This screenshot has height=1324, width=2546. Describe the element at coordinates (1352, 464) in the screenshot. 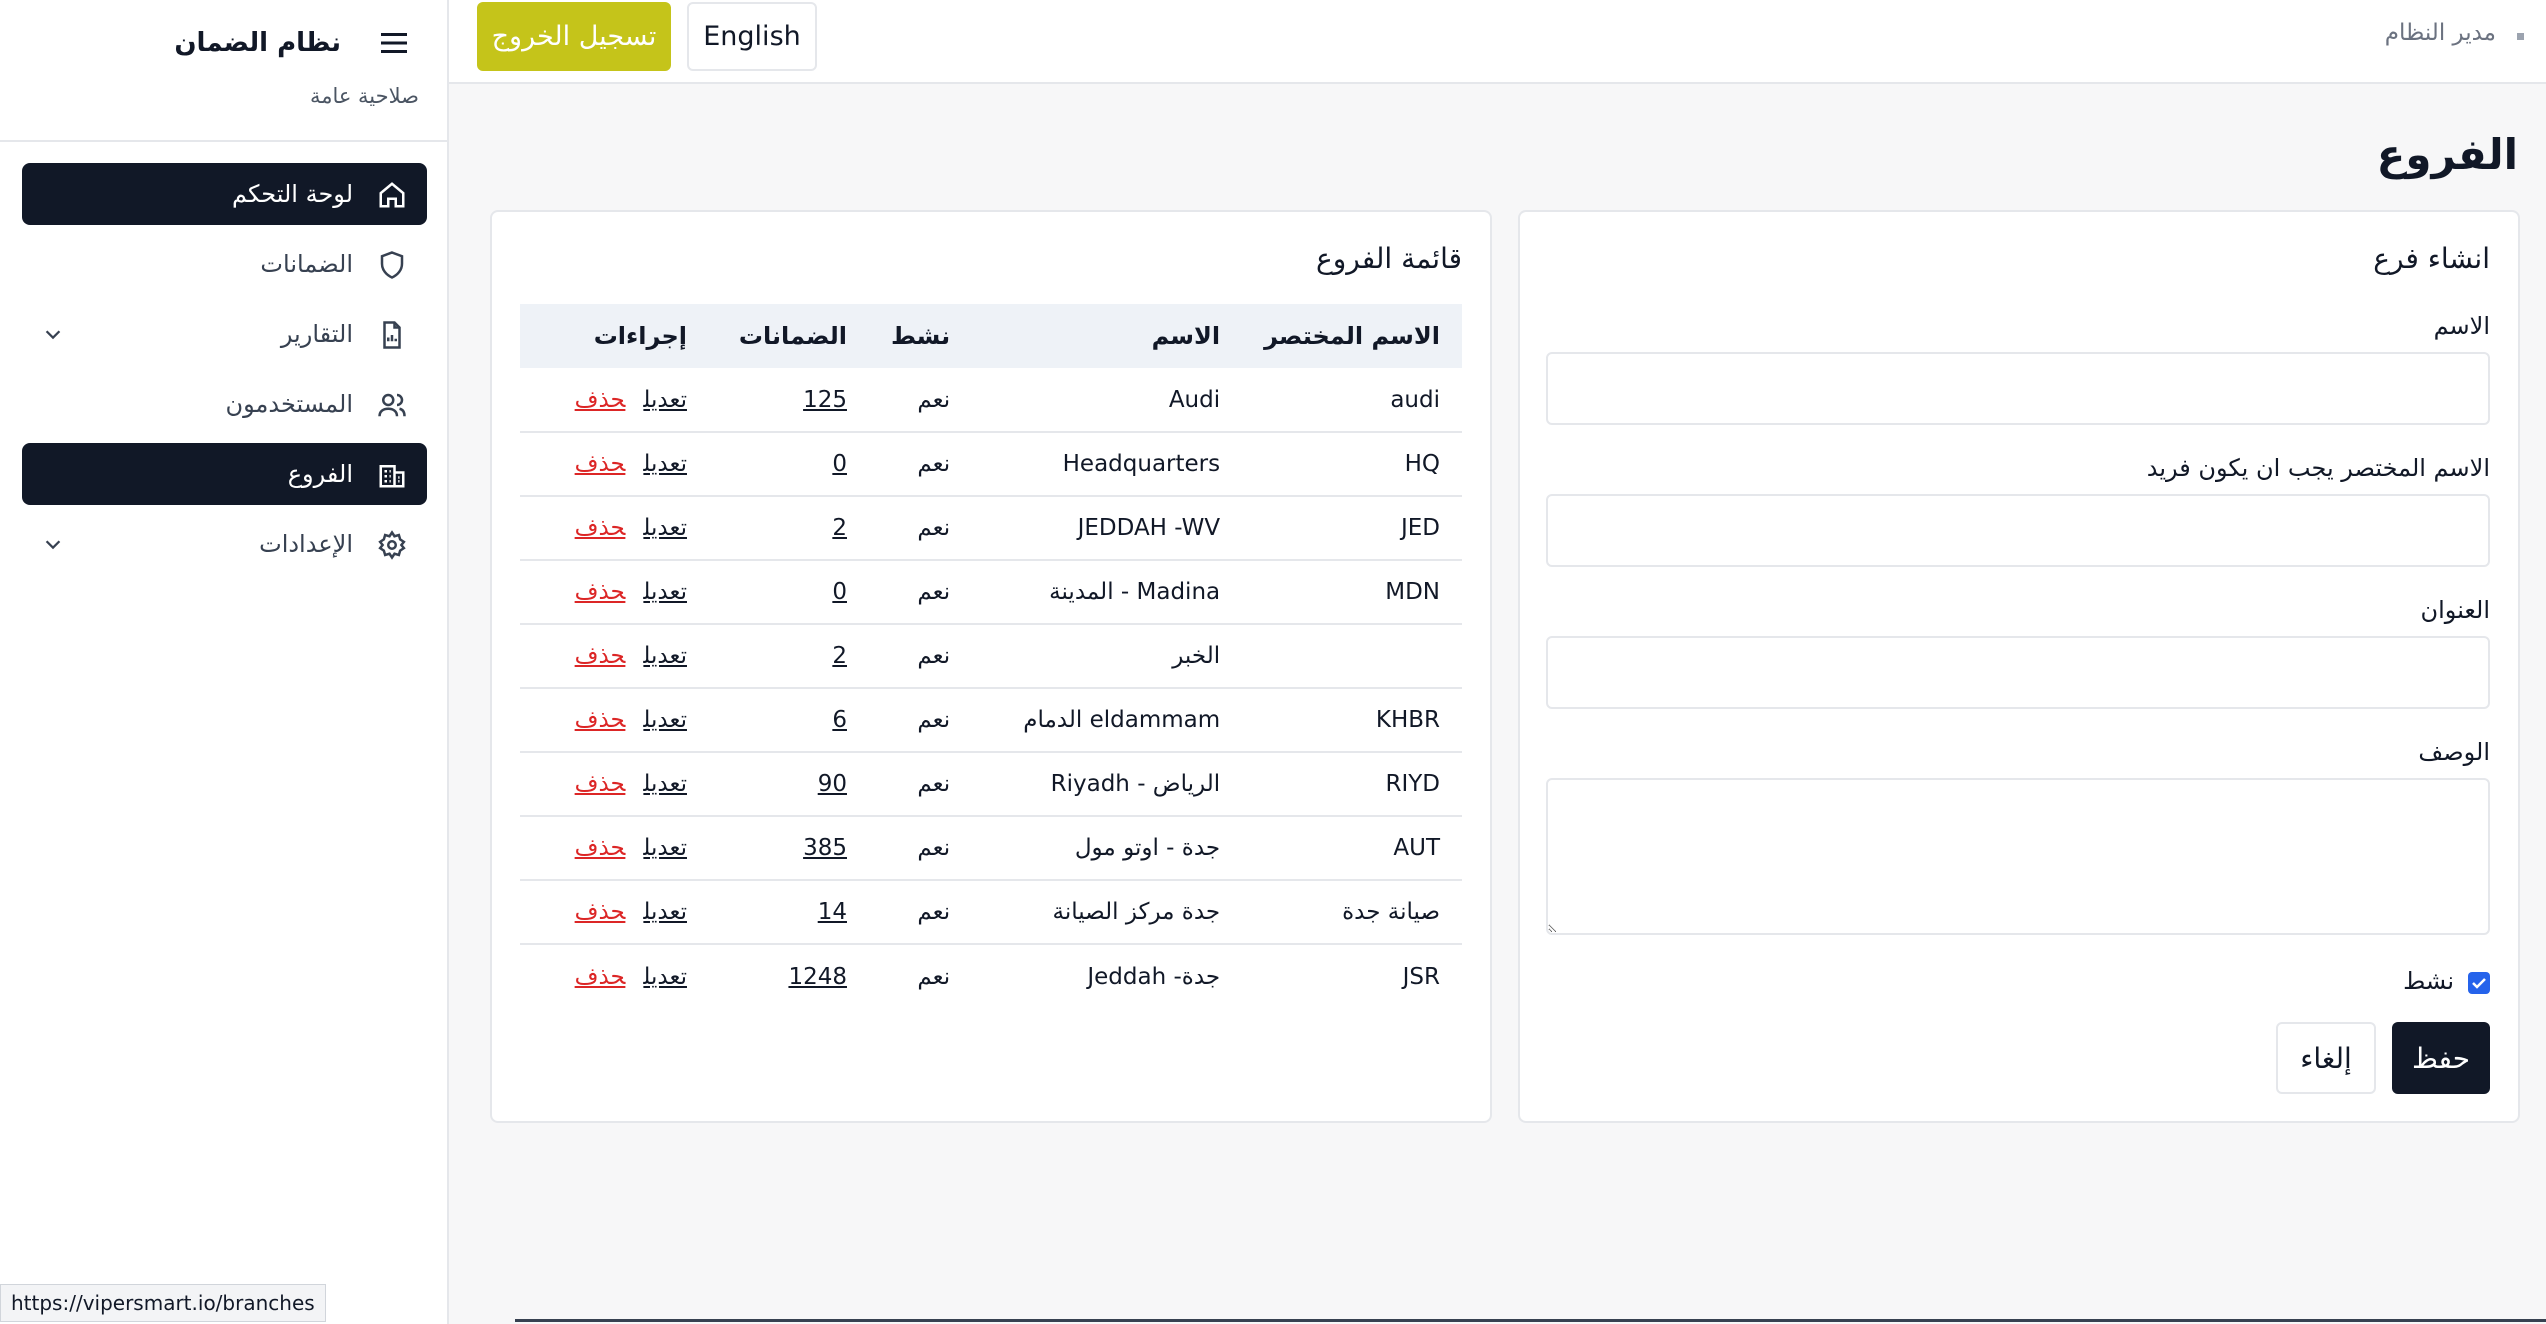

I see `branch-short-name: HQ` at that location.